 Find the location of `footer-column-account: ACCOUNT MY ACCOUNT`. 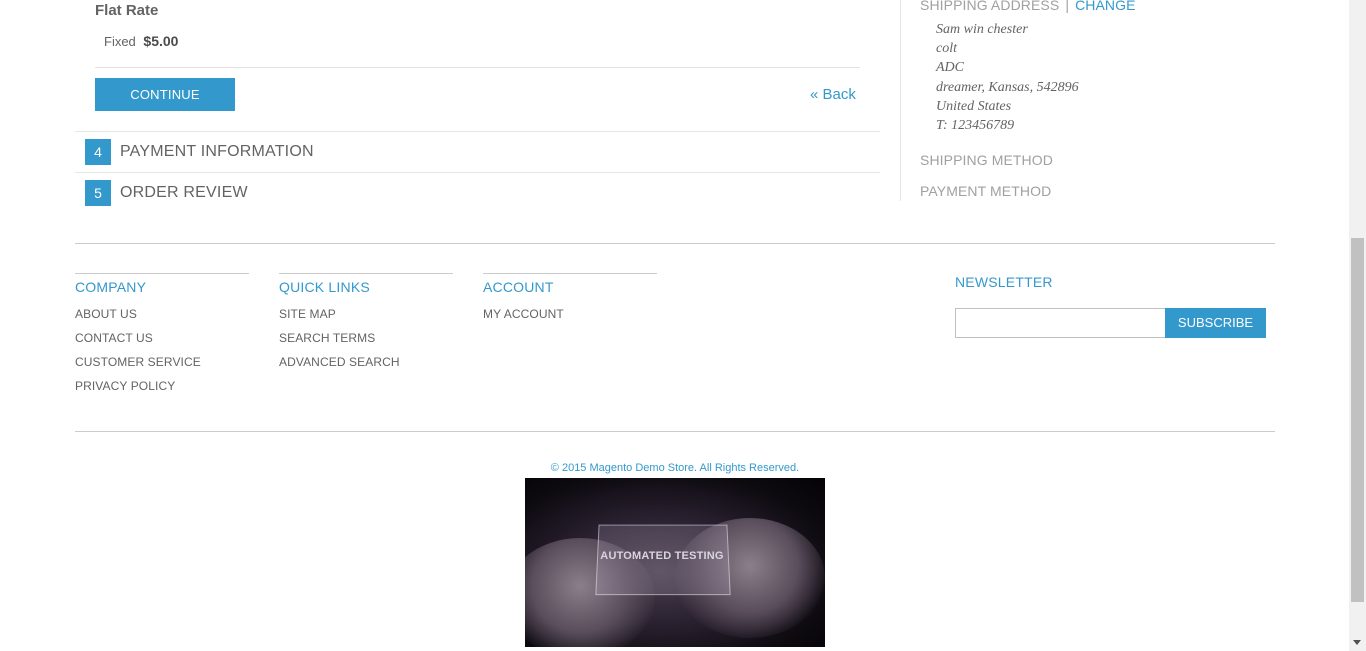

footer-column-account: ACCOUNT MY ACCOUNT is located at coordinates (570, 302).